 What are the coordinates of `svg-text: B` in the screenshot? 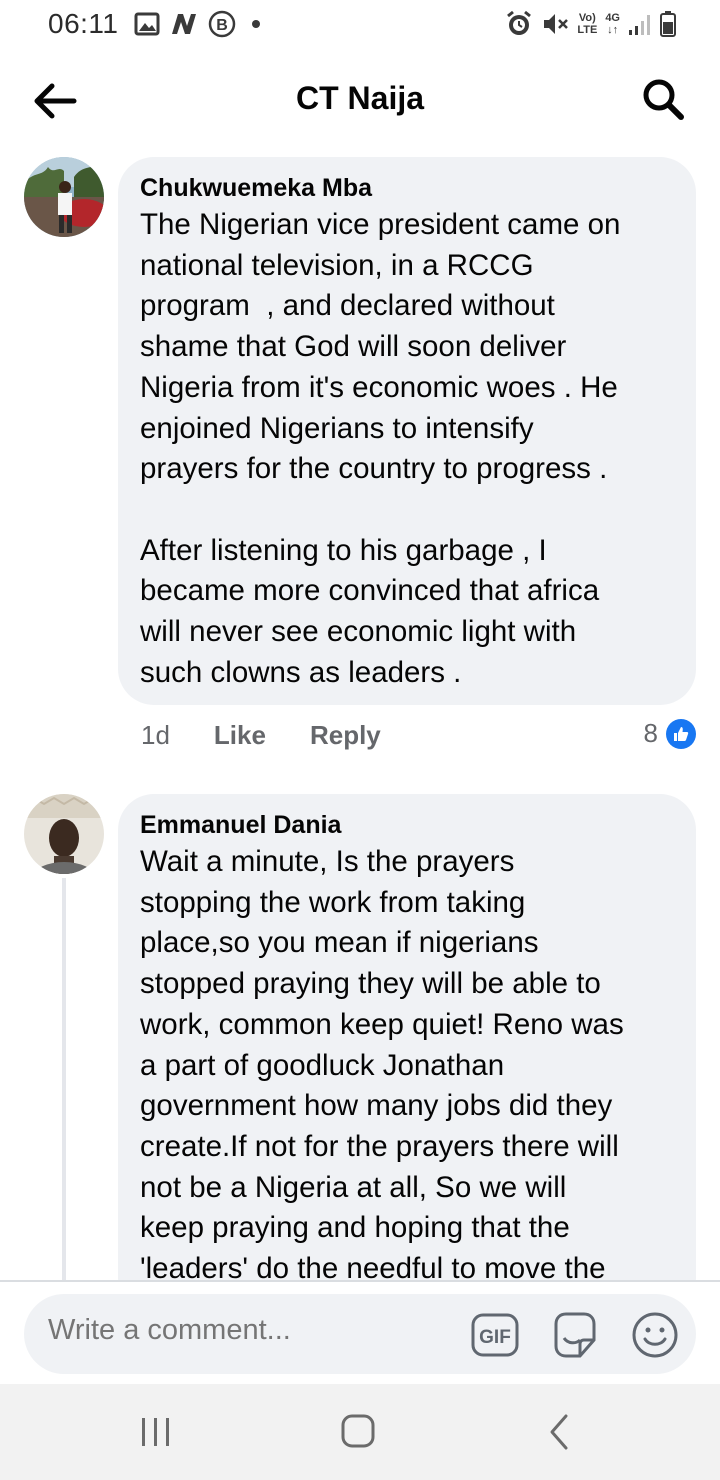 It's located at (222, 25).